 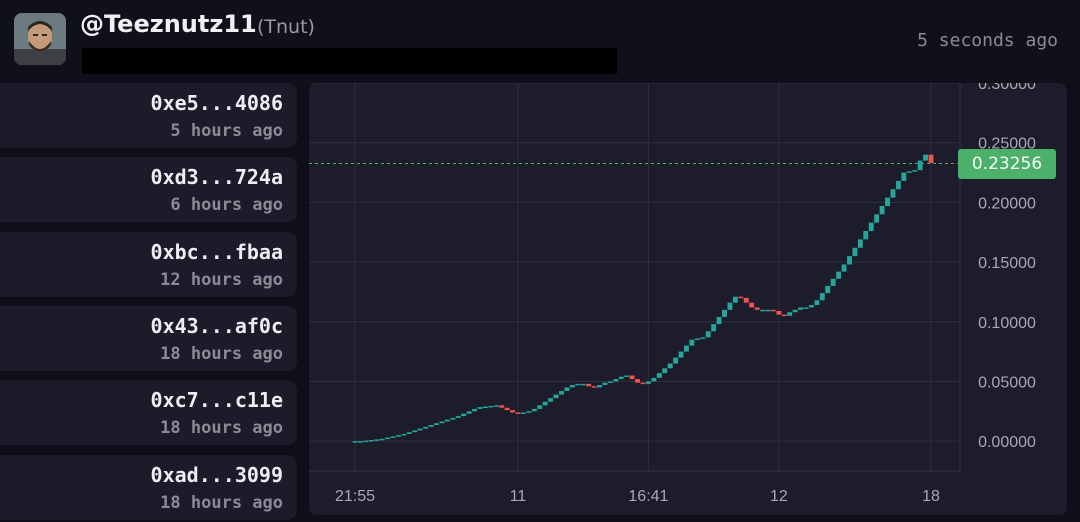 What do you see at coordinates (216, 103) in the screenshot?
I see `trade-address: 0xe5...4086` at bounding box center [216, 103].